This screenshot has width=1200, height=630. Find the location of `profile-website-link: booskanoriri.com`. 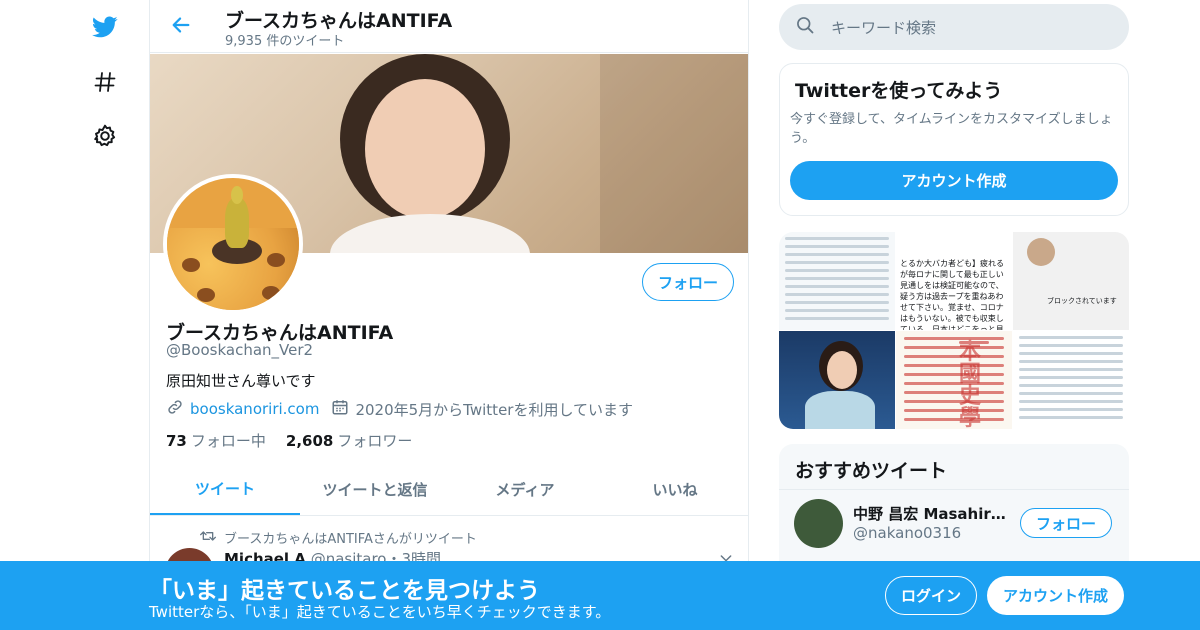

profile-website-link: booskanoriri.com is located at coordinates (254, 409).